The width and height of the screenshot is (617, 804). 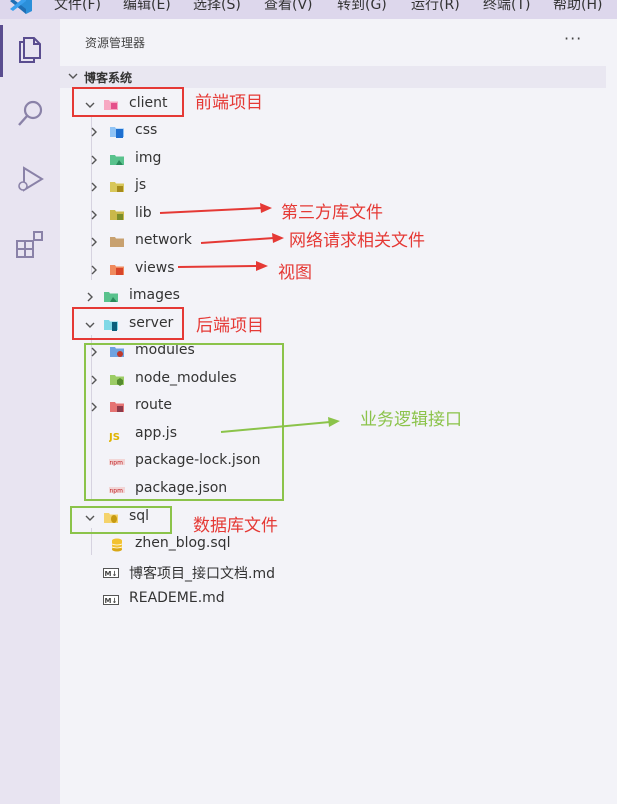 I want to click on arrow-network, so click(x=237, y=240).